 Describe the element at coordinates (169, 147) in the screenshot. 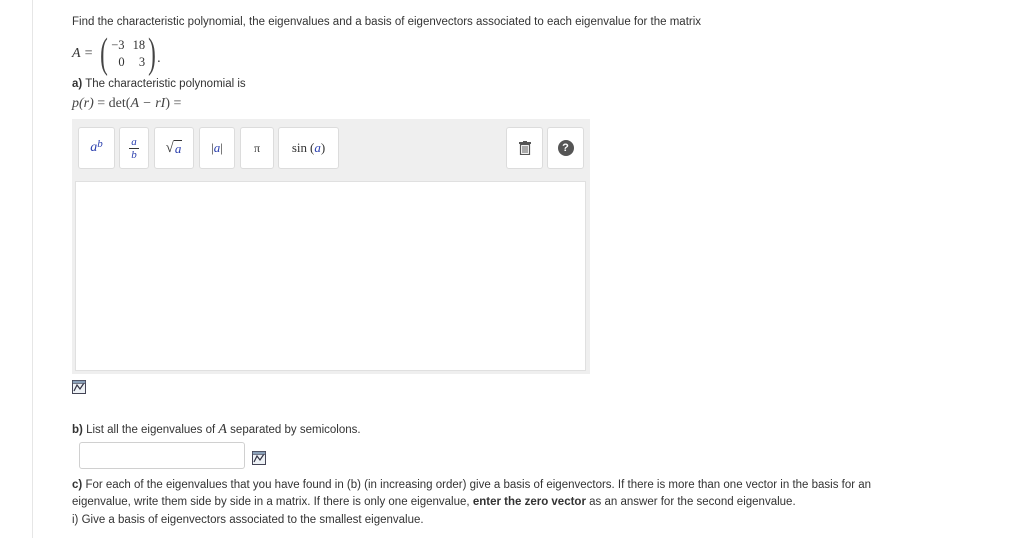

I see `sqrt-icon: √` at that location.